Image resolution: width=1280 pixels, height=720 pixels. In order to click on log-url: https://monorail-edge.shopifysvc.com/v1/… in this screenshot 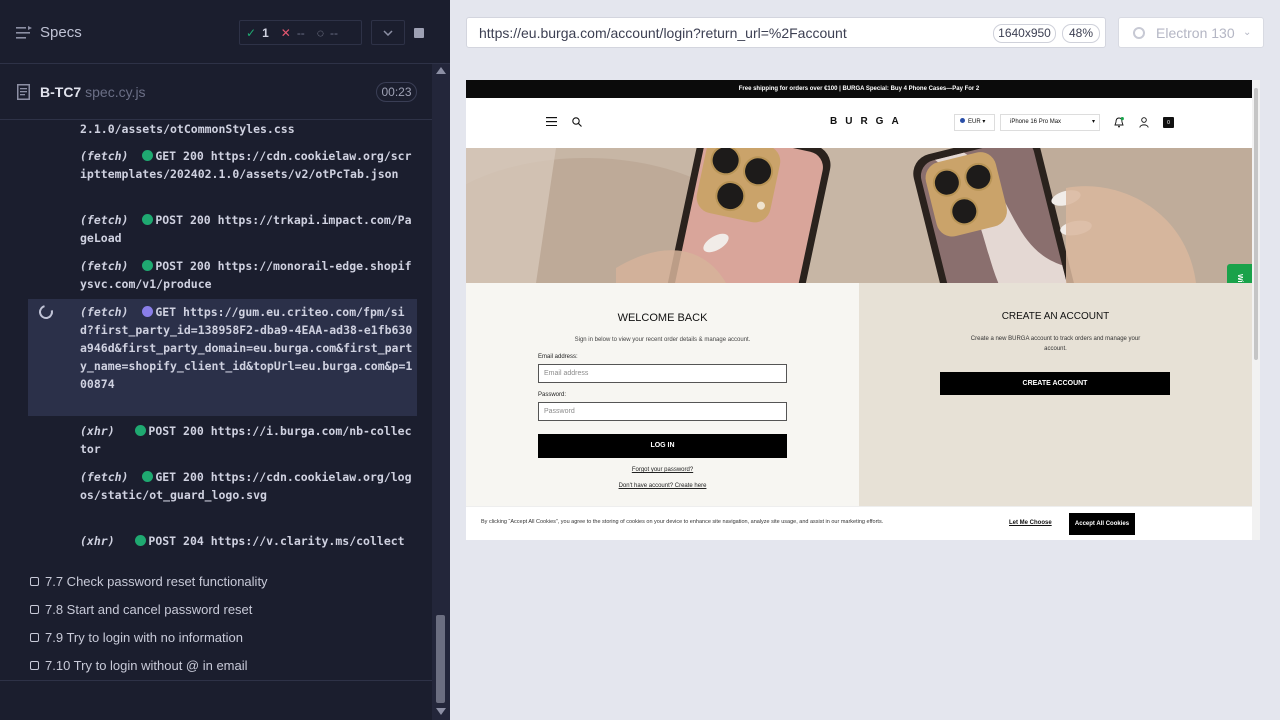, I will do `click(246, 275)`.